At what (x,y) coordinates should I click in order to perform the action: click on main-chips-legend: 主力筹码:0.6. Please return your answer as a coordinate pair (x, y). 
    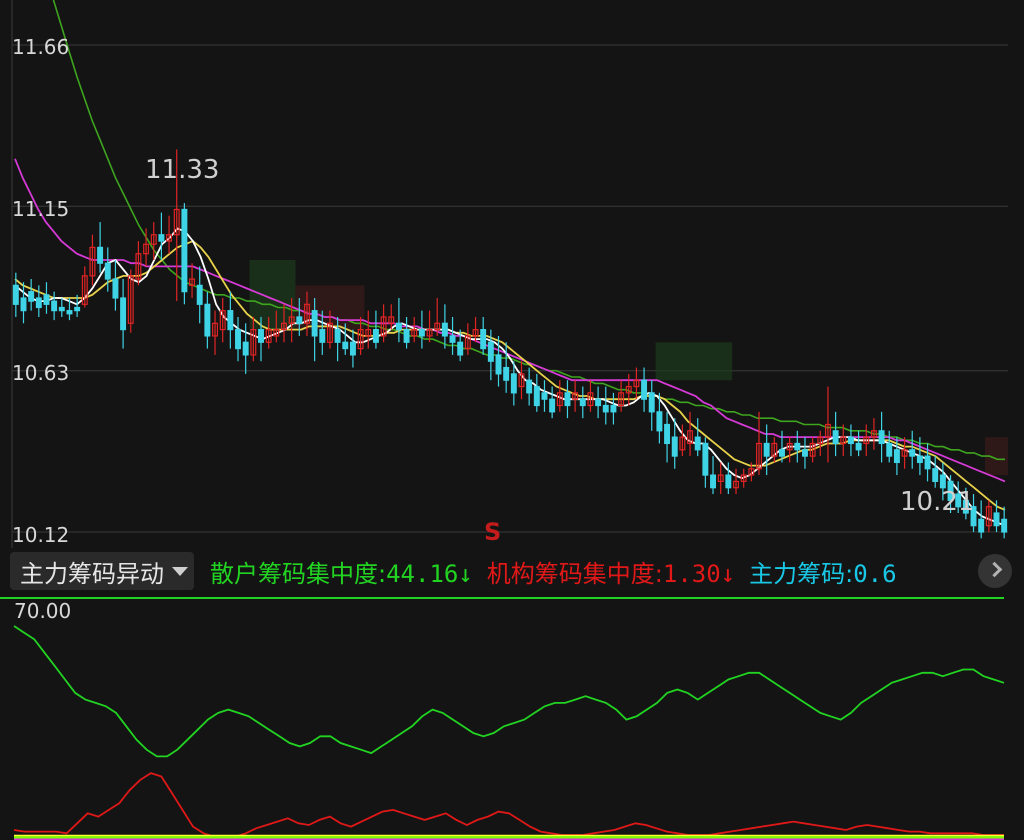
    Looking at the image, I should click on (822, 571).